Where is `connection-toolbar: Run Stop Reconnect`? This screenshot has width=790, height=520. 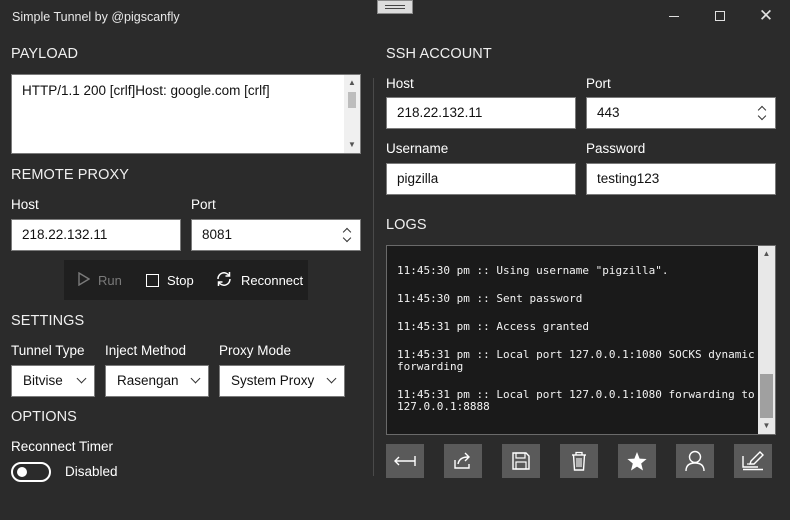
connection-toolbar: Run Stop Reconnect is located at coordinates (186, 280).